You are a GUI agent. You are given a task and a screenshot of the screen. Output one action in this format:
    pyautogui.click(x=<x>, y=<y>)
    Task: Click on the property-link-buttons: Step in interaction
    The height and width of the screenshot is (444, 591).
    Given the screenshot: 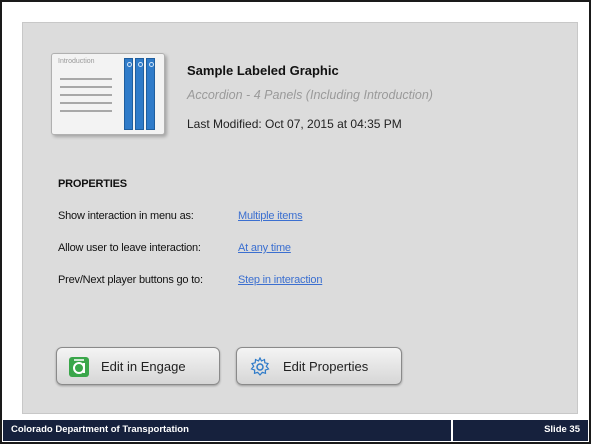 What is the action you would take?
    pyautogui.click(x=280, y=280)
    